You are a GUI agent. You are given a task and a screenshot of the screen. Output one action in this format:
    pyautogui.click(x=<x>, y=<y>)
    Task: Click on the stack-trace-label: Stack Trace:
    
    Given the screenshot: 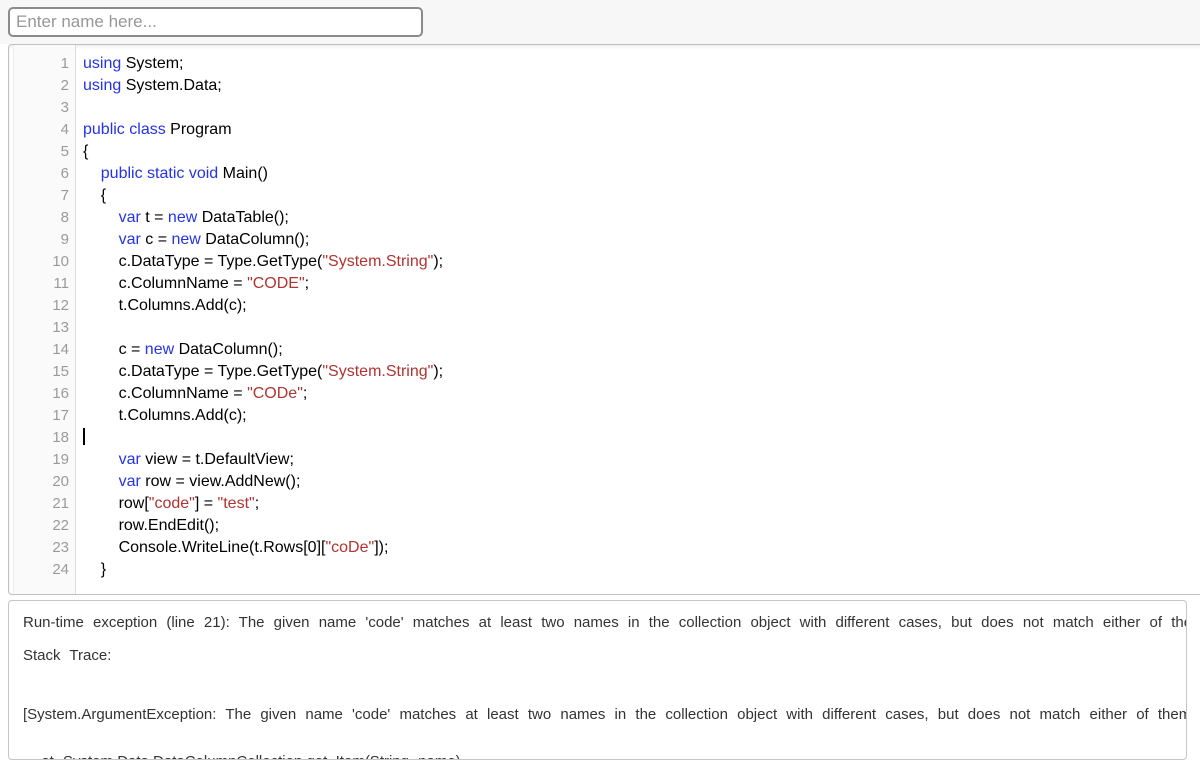 What is the action you would take?
    pyautogui.click(x=67, y=655)
    